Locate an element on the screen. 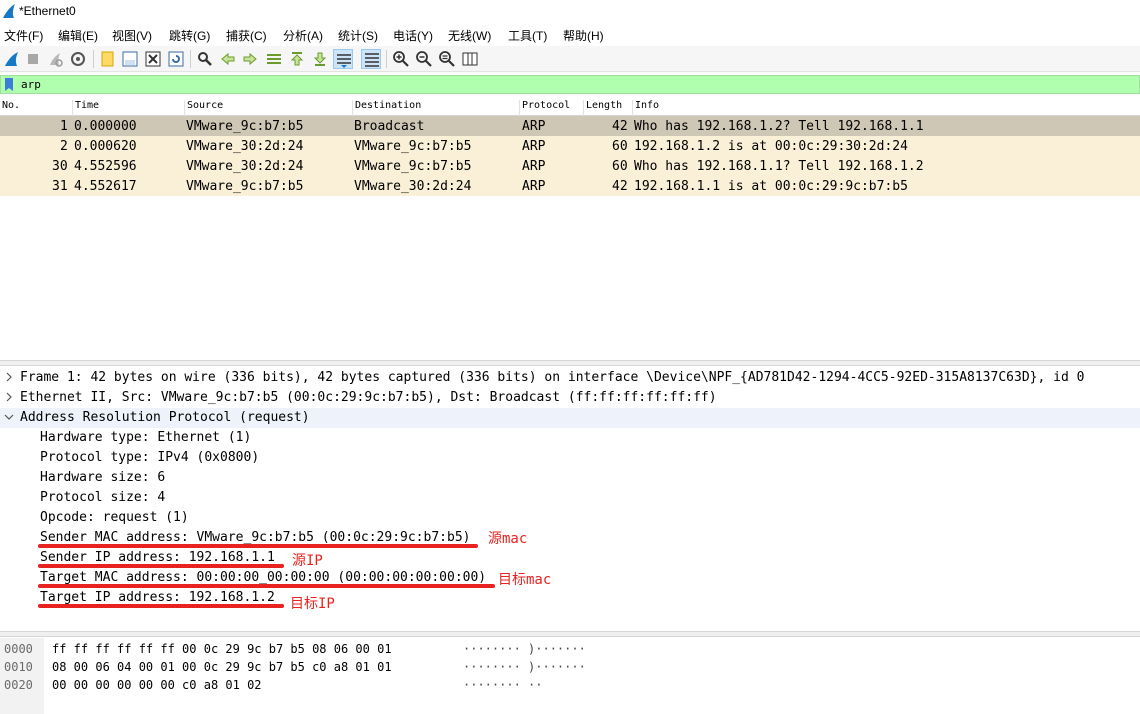 The image size is (1140, 714). packet-time: 0.000620 is located at coordinates (105, 146).